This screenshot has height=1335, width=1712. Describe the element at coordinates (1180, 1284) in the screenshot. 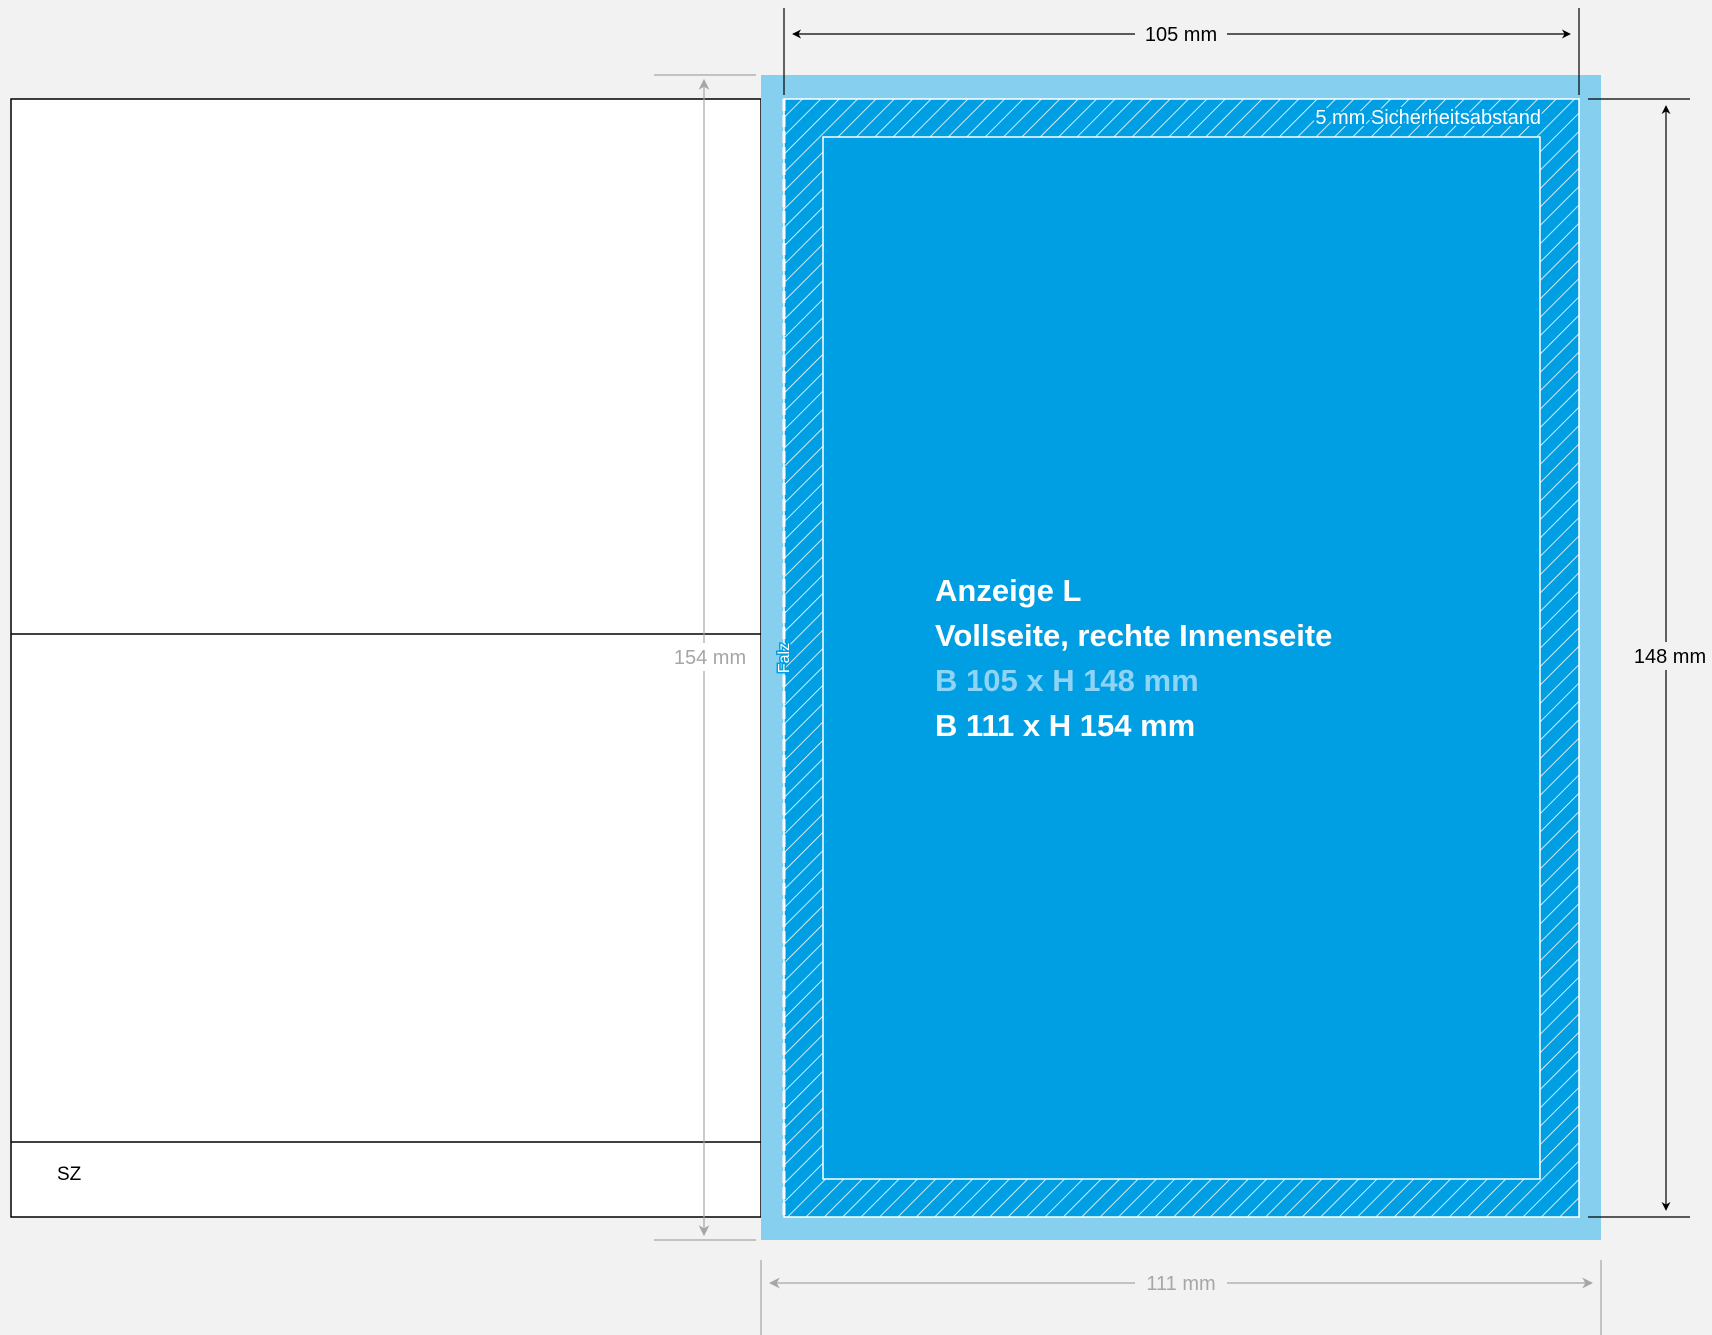

I see `dimension-label-width-bleed: 111 mm` at that location.